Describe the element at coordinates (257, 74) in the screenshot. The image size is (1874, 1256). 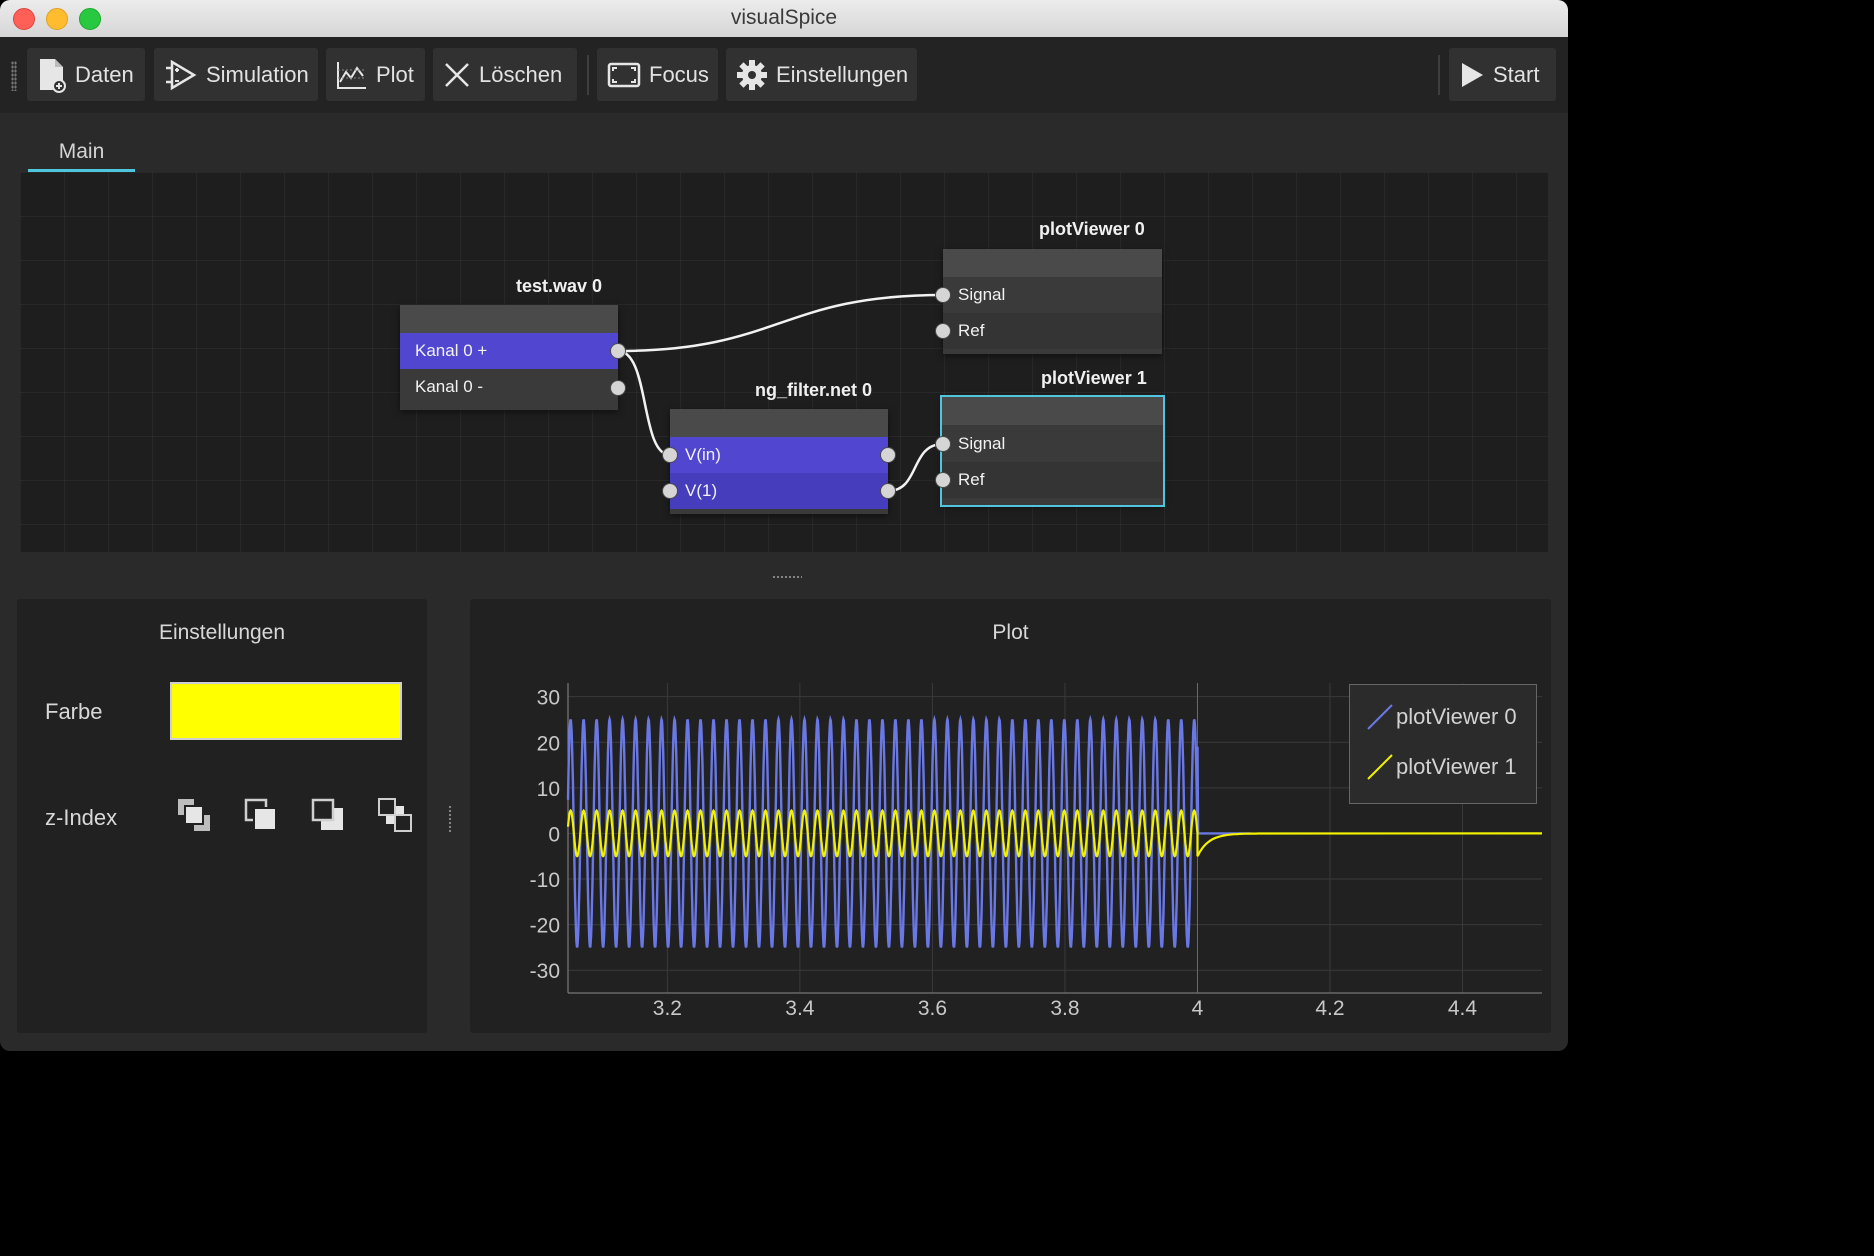
I see `simulation-label: Simulation` at that location.